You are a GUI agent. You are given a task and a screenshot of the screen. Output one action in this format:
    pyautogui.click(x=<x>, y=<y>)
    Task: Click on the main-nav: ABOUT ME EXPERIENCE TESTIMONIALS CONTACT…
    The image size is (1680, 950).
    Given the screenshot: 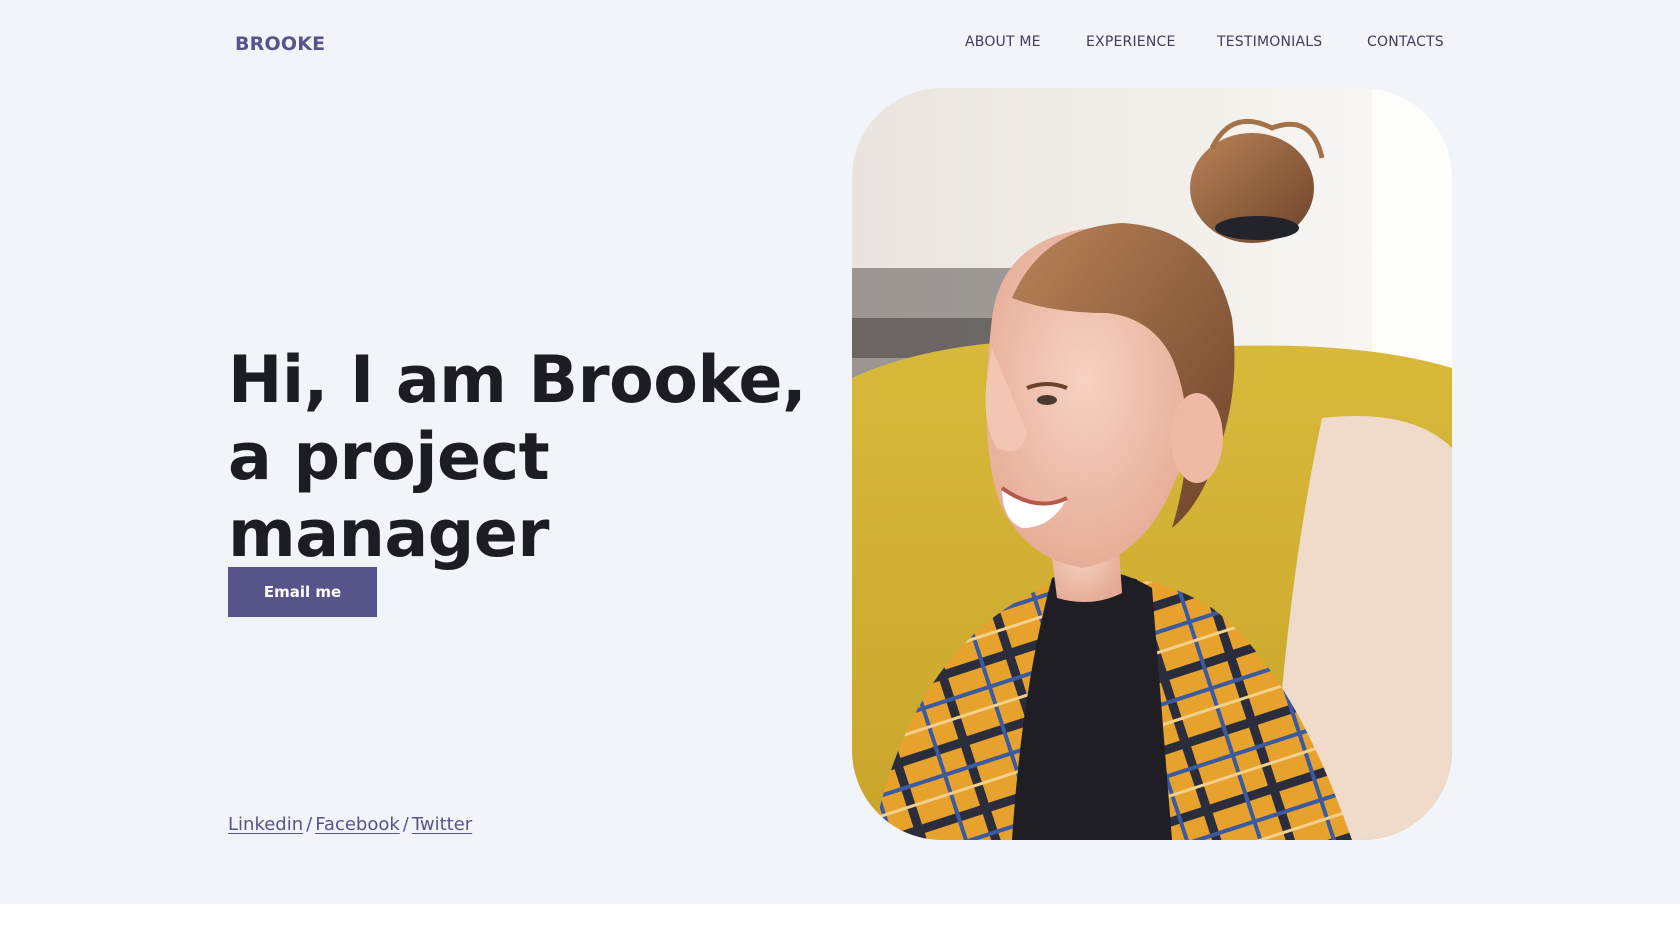 What is the action you would take?
    pyautogui.click(x=840, y=44)
    